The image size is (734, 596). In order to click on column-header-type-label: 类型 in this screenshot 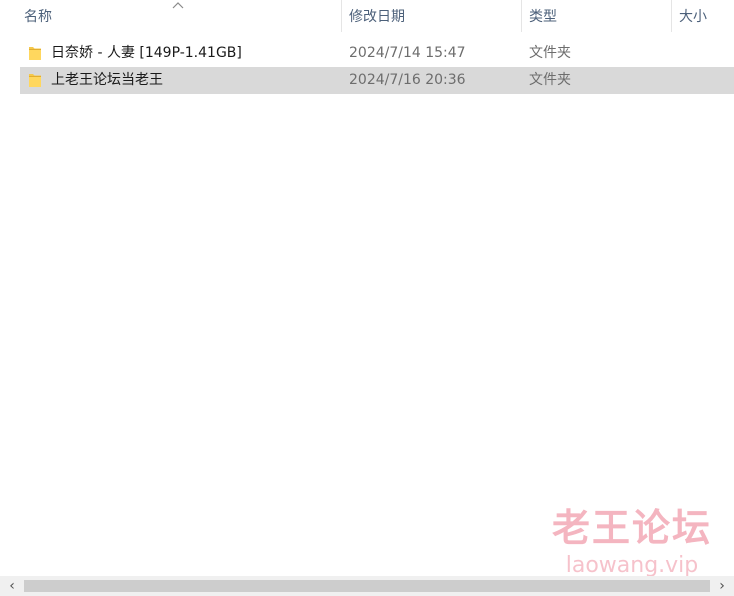, I will do `click(543, 17)`.